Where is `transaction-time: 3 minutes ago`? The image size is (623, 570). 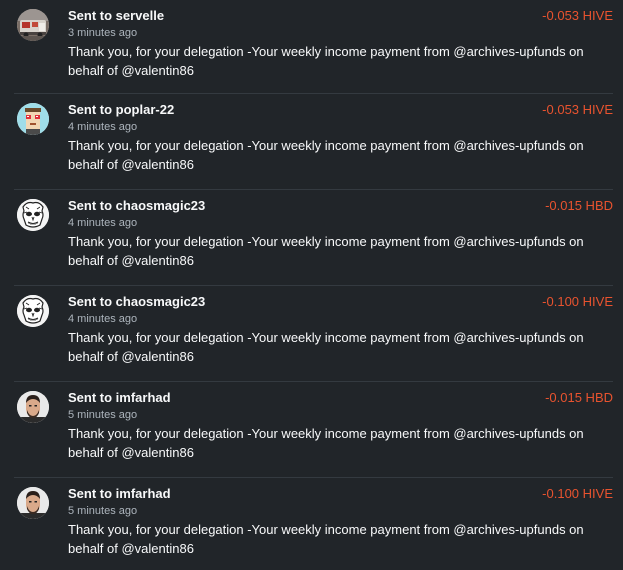
transaction-time: 3 minutes ago is located at coordinates (103, 33).